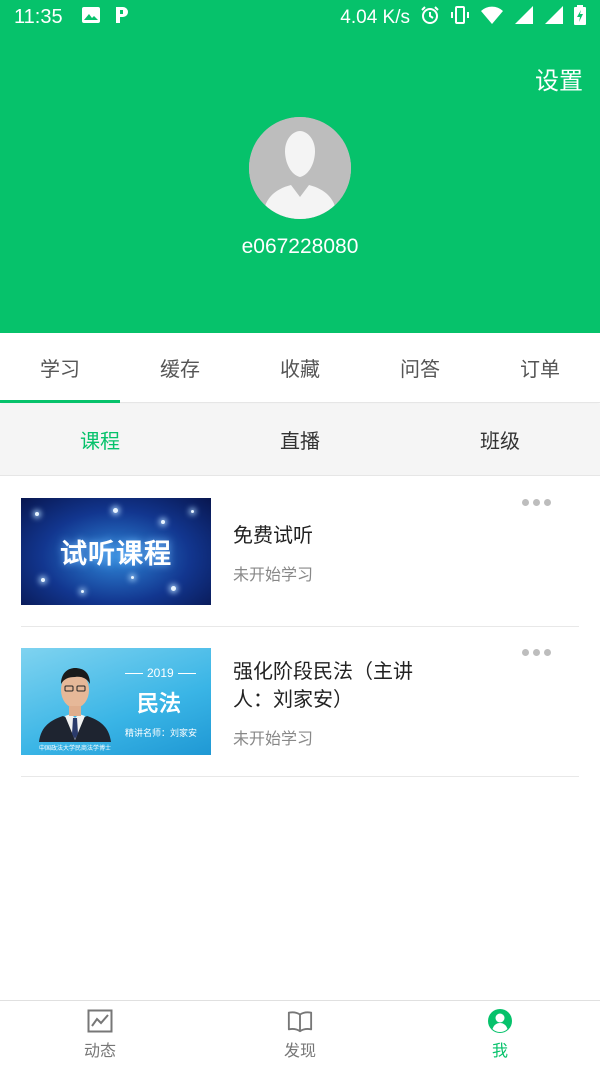 This screenshot has width=600, height=1067. What do you see at coordinates (300, 246) in the screenshot?
I see `username: e067228080` at bounding box center [300, 246].